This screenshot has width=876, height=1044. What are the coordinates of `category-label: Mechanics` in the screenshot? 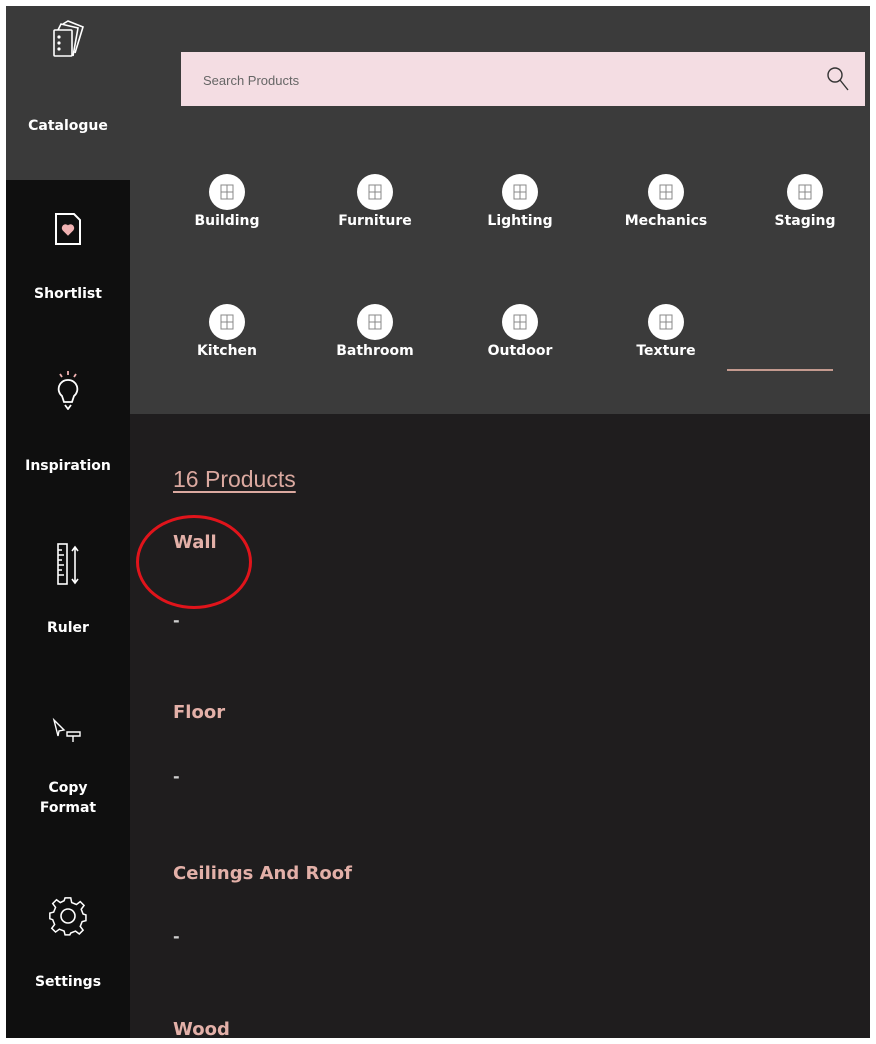 It's located at (666, 221).